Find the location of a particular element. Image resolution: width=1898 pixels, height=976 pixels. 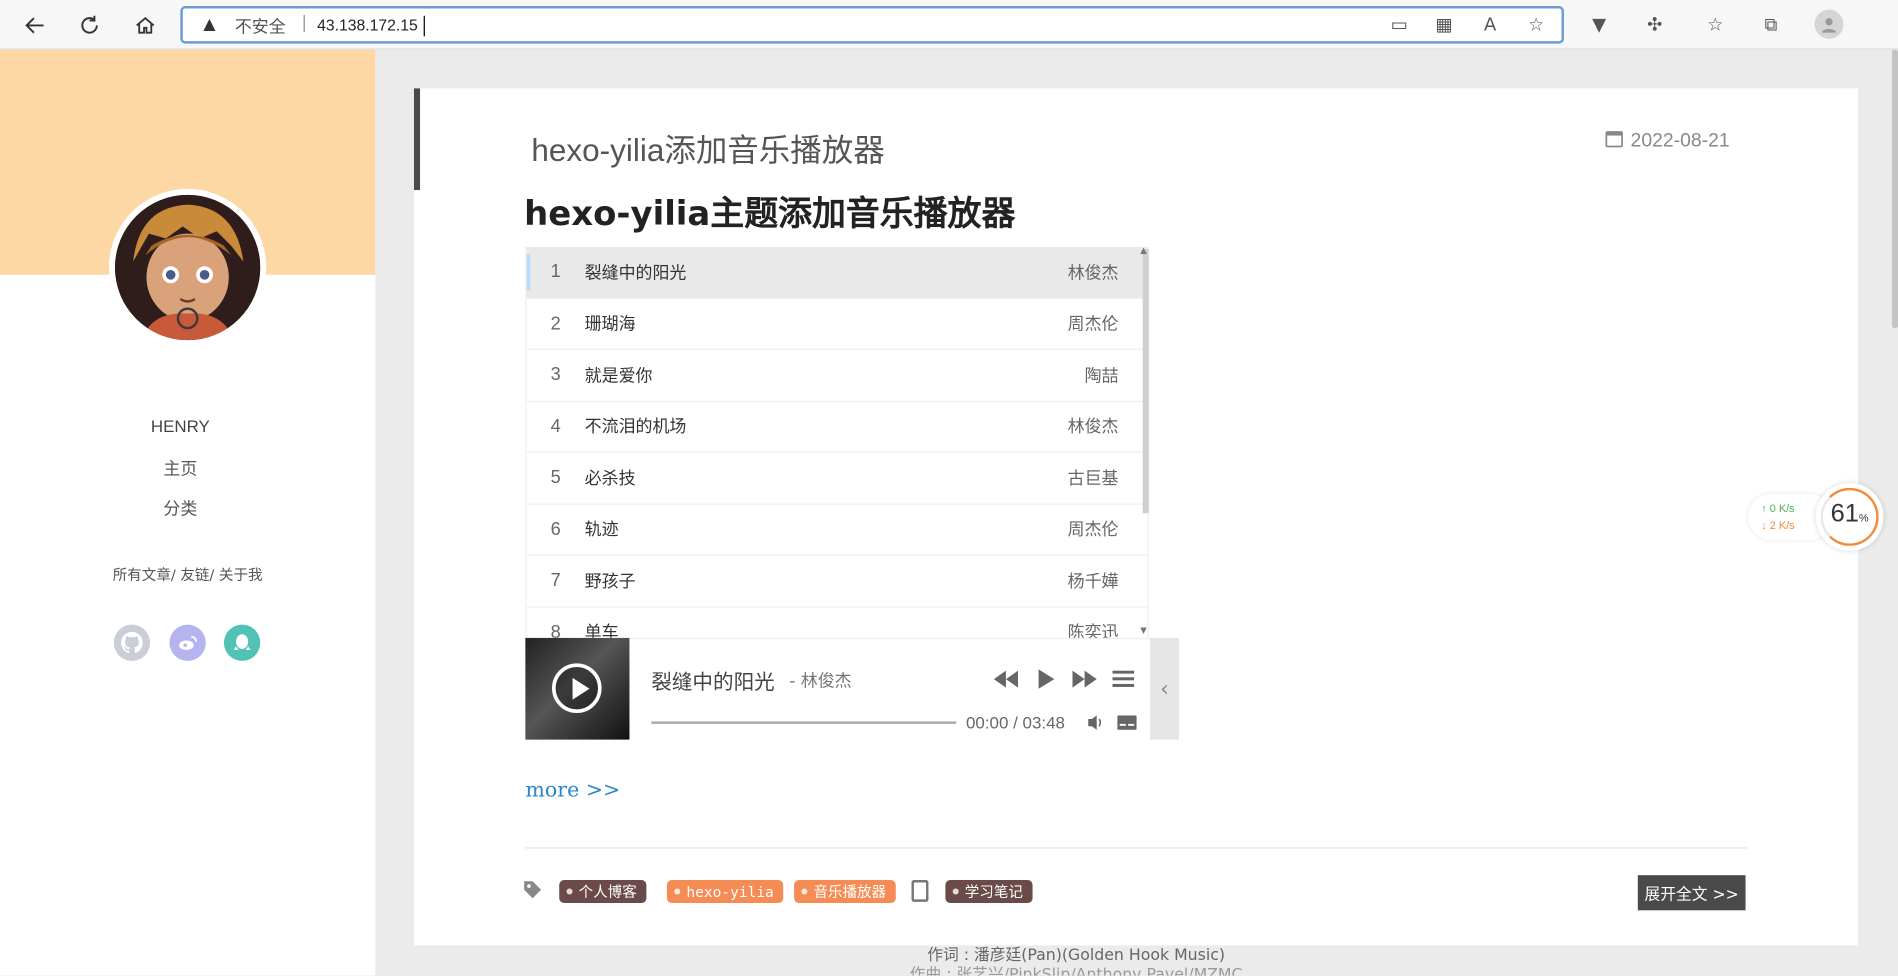

avatar is located at coordinates (187, 267).